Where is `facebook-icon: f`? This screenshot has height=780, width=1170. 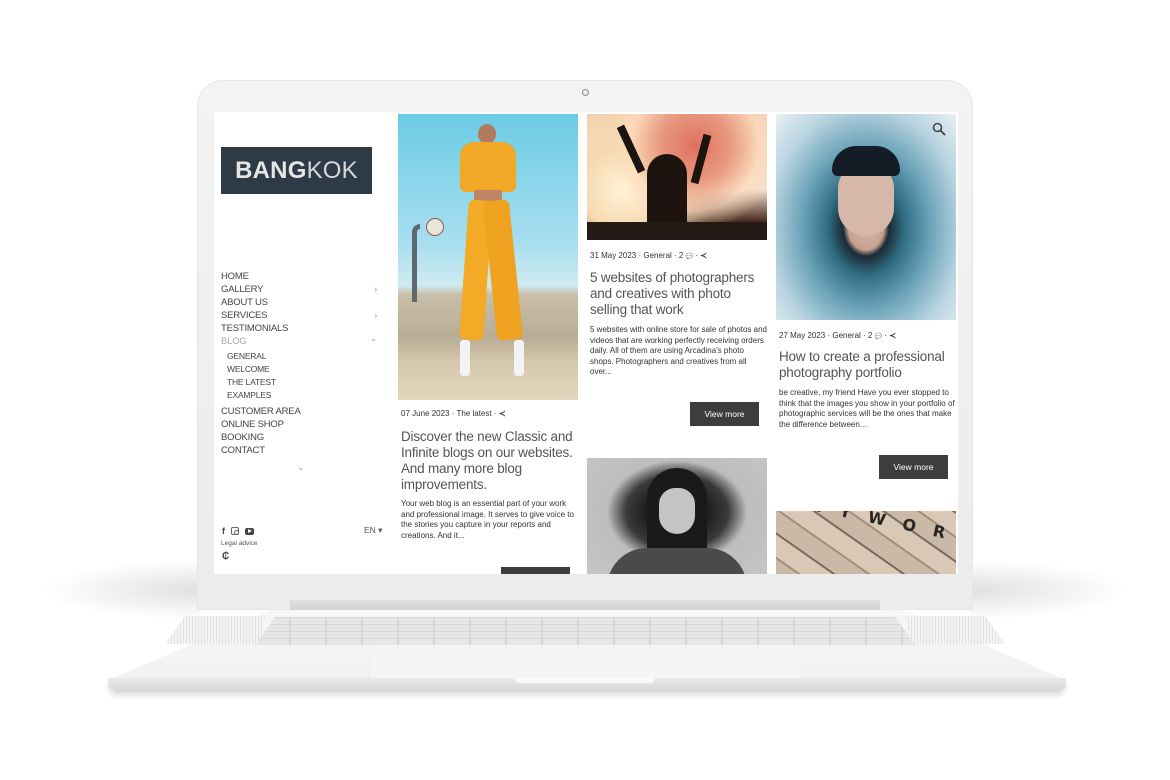 facebook-icon: f is located at coordinates (223, 531).